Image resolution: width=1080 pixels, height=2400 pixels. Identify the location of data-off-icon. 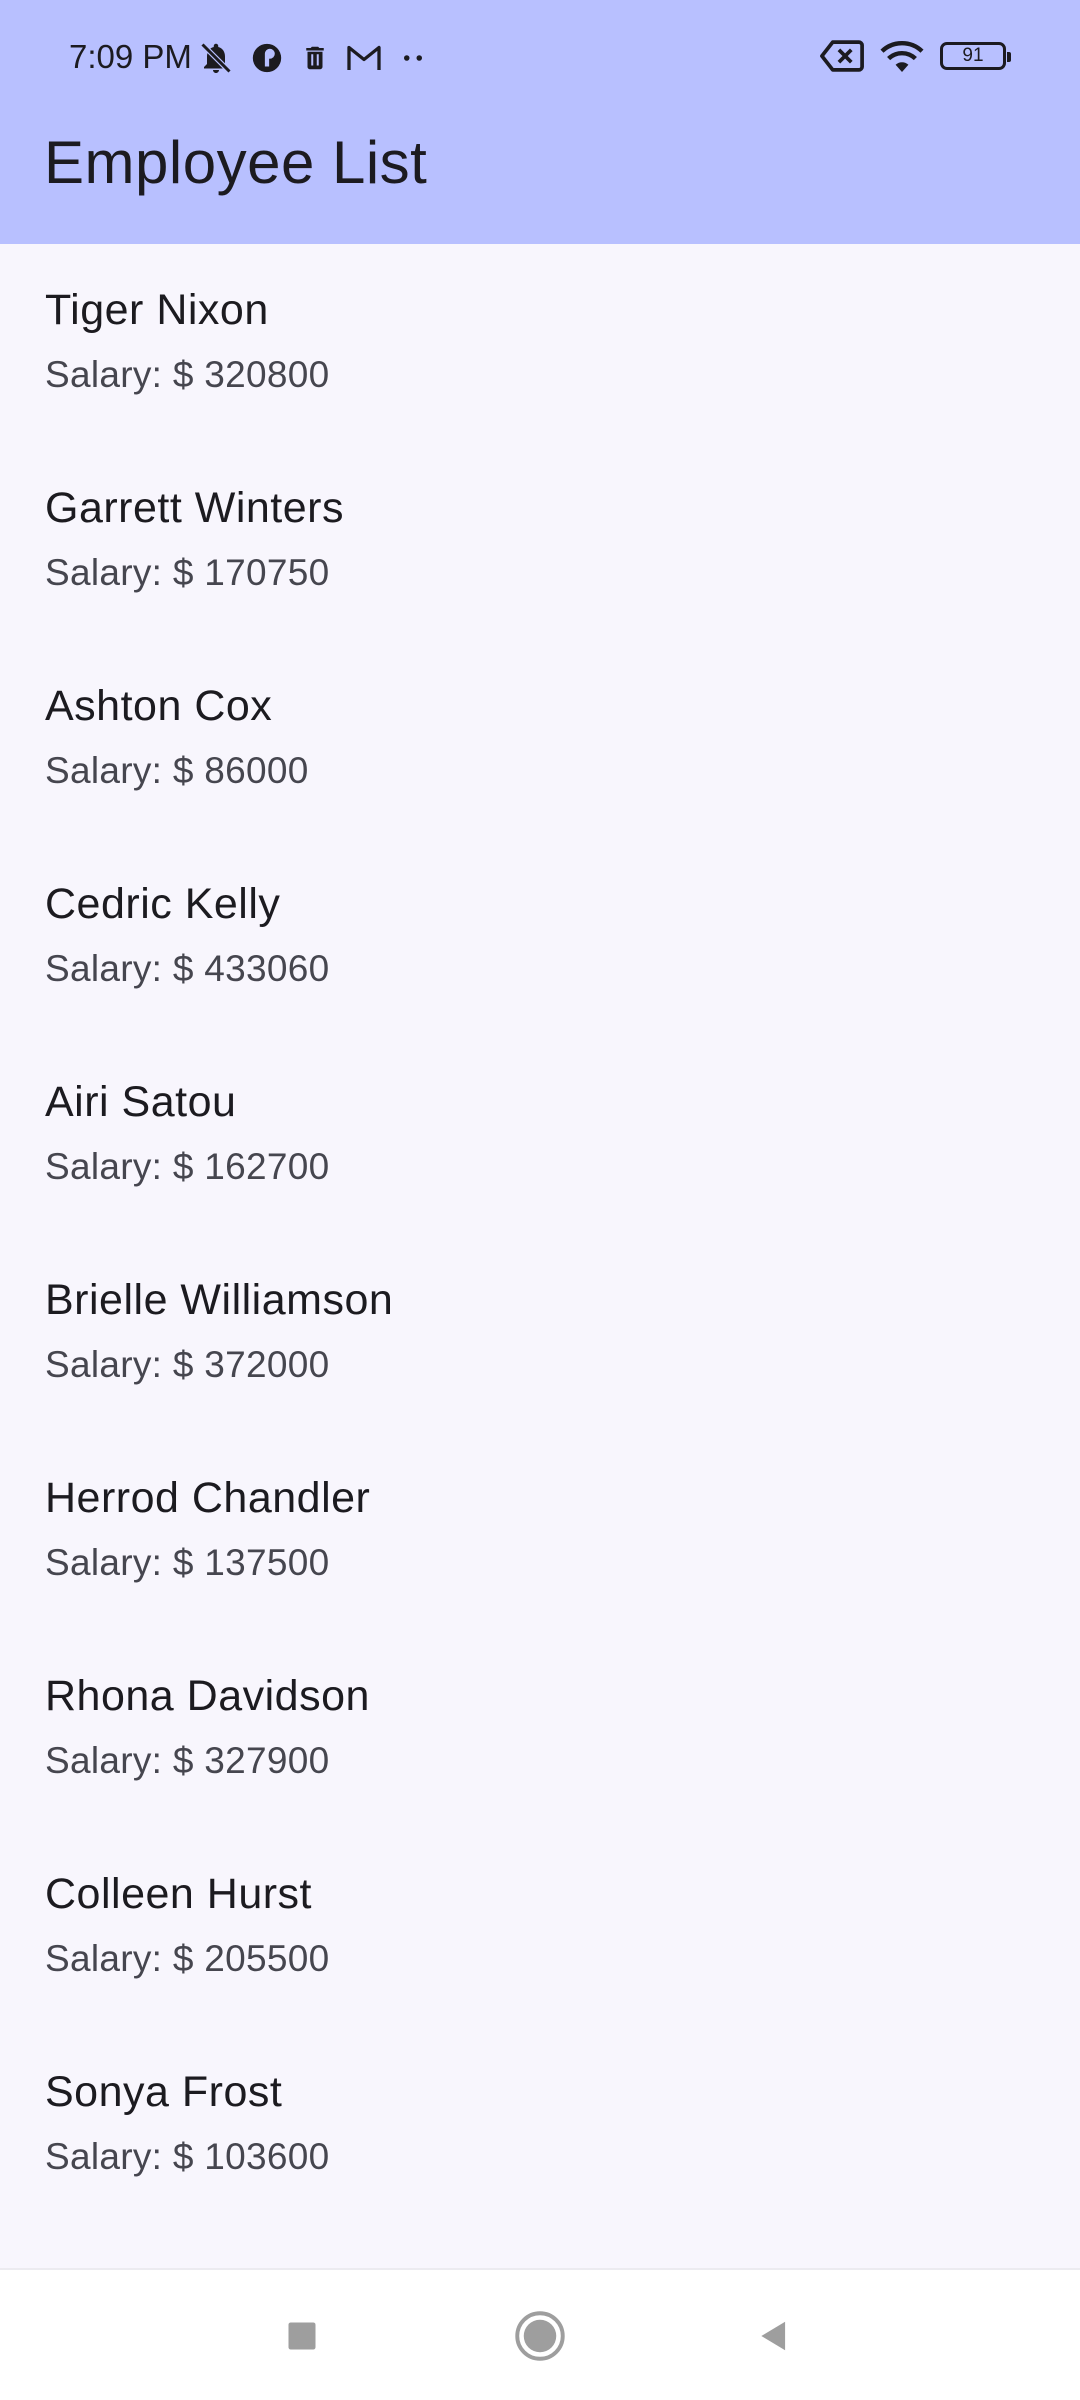
(842, 56).